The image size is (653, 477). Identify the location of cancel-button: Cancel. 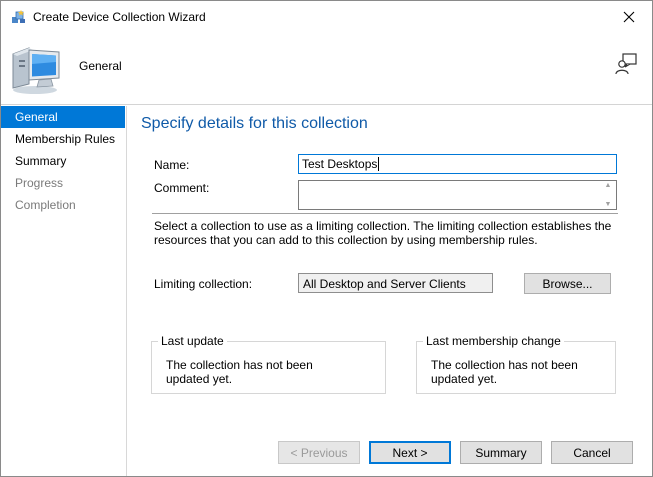
(592, 452).